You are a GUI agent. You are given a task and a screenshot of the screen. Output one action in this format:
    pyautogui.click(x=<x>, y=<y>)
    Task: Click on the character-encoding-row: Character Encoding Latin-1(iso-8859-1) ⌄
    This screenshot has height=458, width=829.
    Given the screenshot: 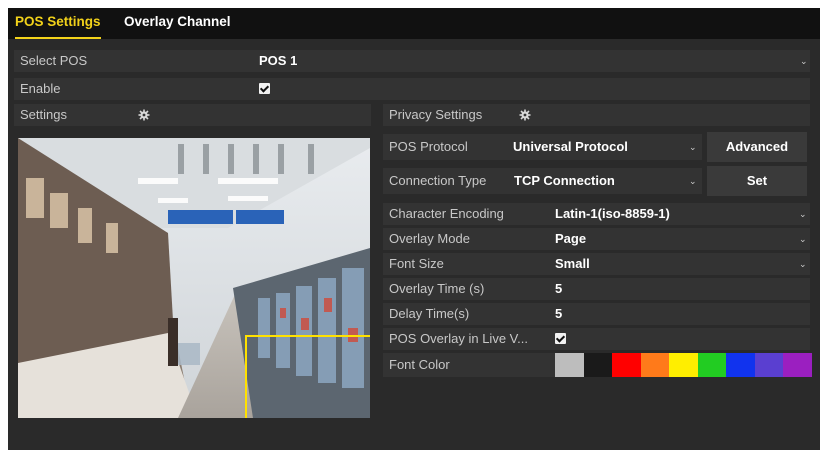 What is the action you would take?
    pyautogui.click(x=596, y=214)
    